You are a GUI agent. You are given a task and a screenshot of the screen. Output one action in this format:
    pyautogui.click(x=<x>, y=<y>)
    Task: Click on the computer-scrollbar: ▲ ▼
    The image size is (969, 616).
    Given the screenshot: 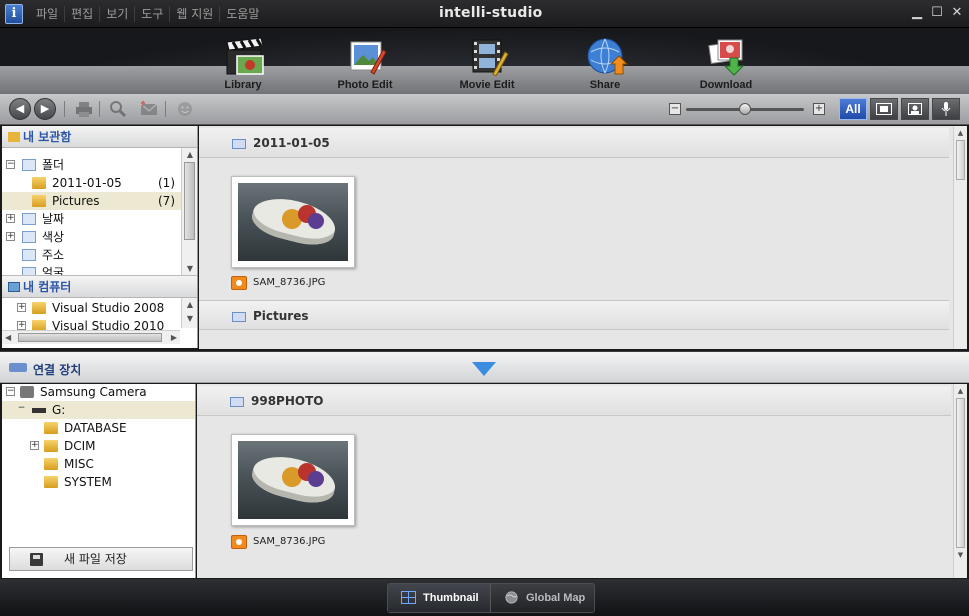 What is the action you would take?
    pyautogui.click(x=189, y=313)
    